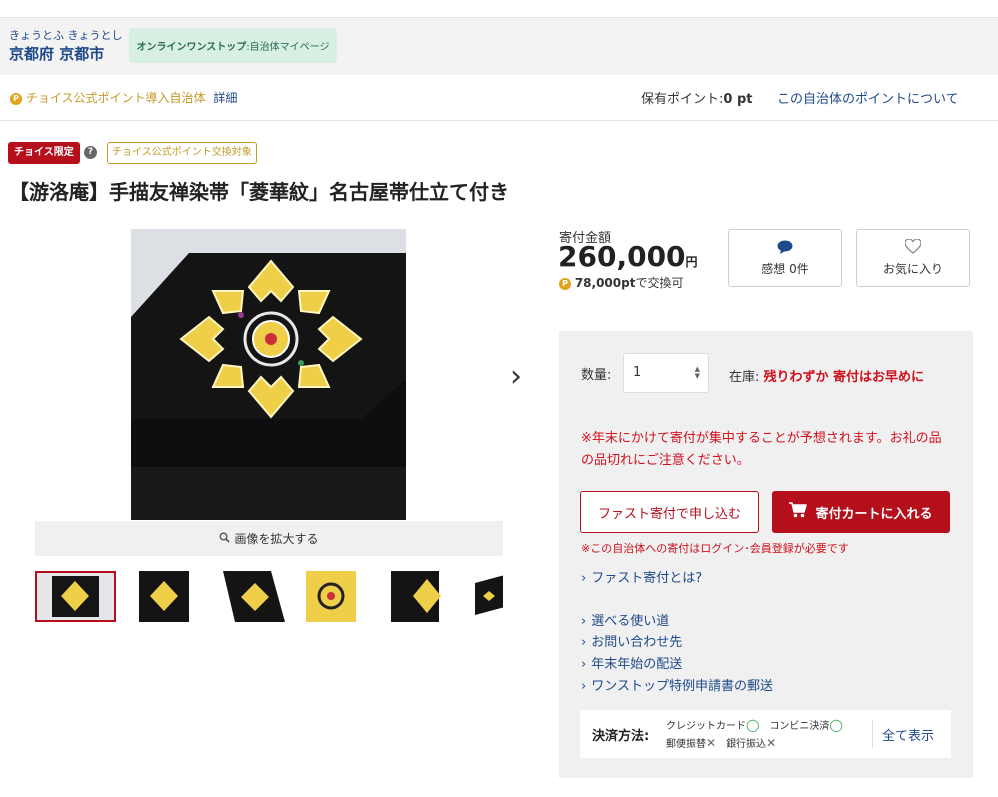 This screenshot has width=998, height=797. What do you see at coordinates (666, 373) in the screenshot?
I see `quantity-select: 1 ▲ ▼` at bounding box center [666, 373].